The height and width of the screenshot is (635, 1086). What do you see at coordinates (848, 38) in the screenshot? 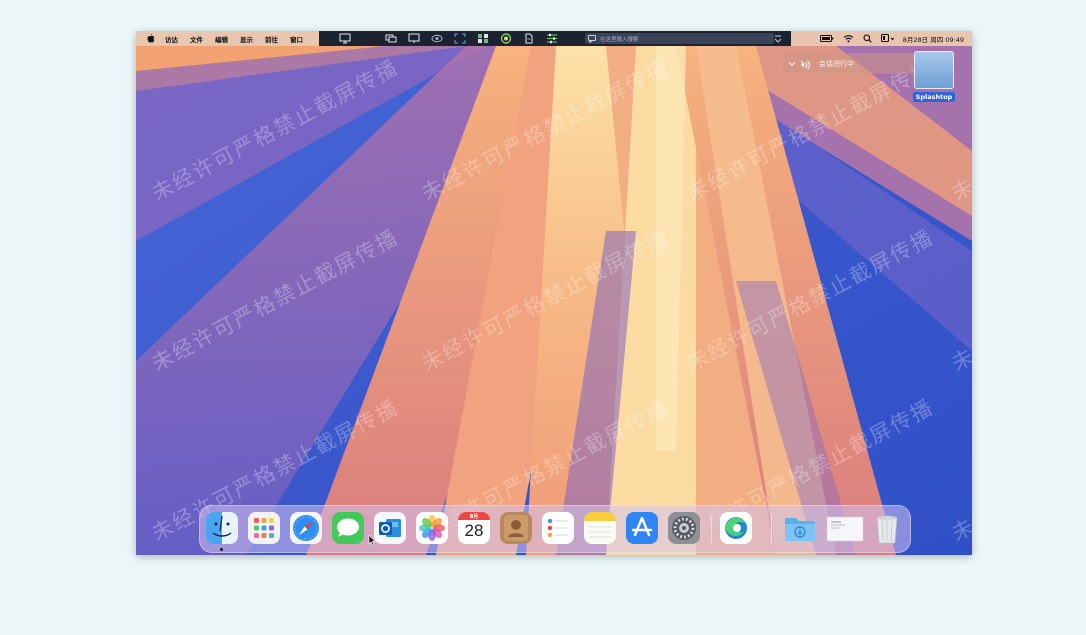
I see `wifi-icon` at bounding box center [848, 38].